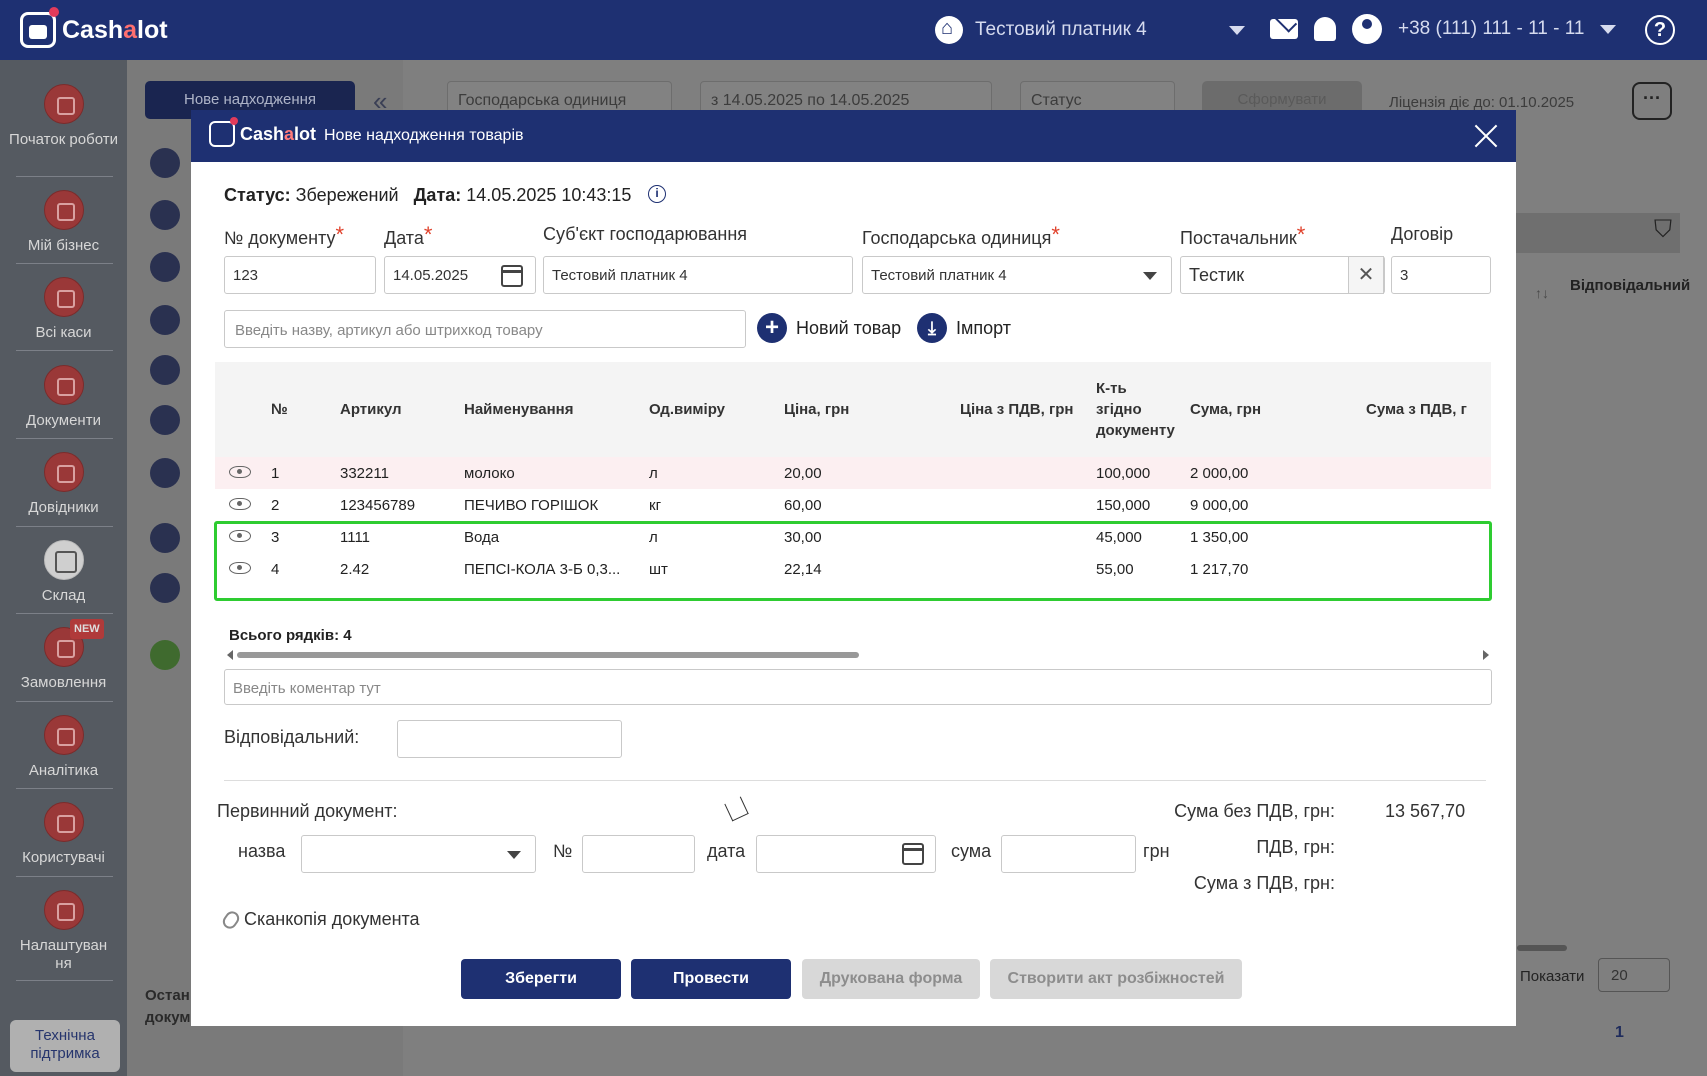  What do you see at coordinates (320, 919) in the screenshot?
I see `scan-copy-link: Сканкопія документа` at bounding box center [320, 919].